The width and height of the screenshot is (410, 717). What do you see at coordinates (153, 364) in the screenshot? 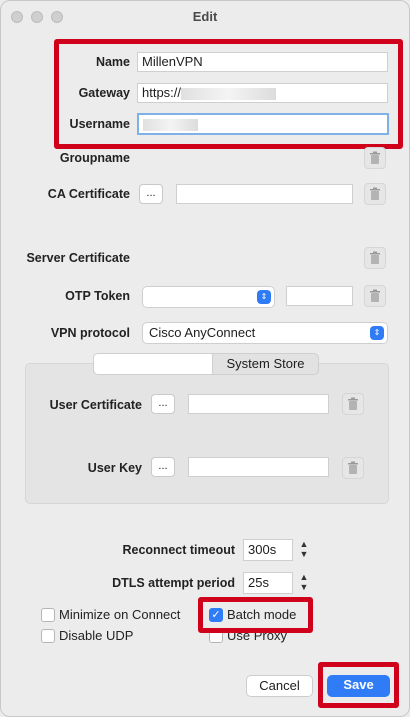
I see `tab-file-certificate` at bounding box center [153, 364].